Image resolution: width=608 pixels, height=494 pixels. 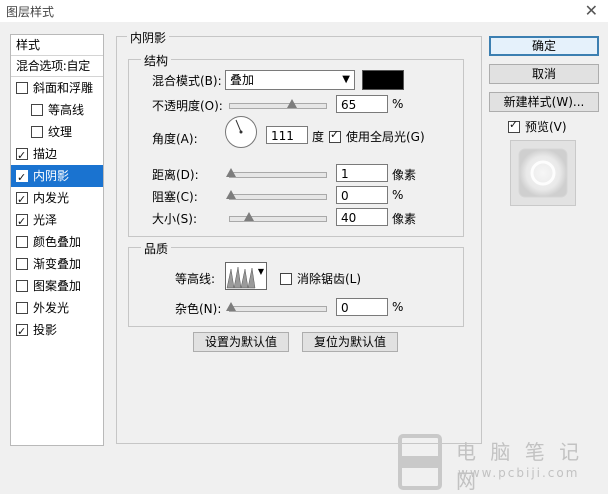 What do you see at coordinates (175, 219) in the screenshot?
I see `size-label: 大小(S):` at bounding box center [175, 219].